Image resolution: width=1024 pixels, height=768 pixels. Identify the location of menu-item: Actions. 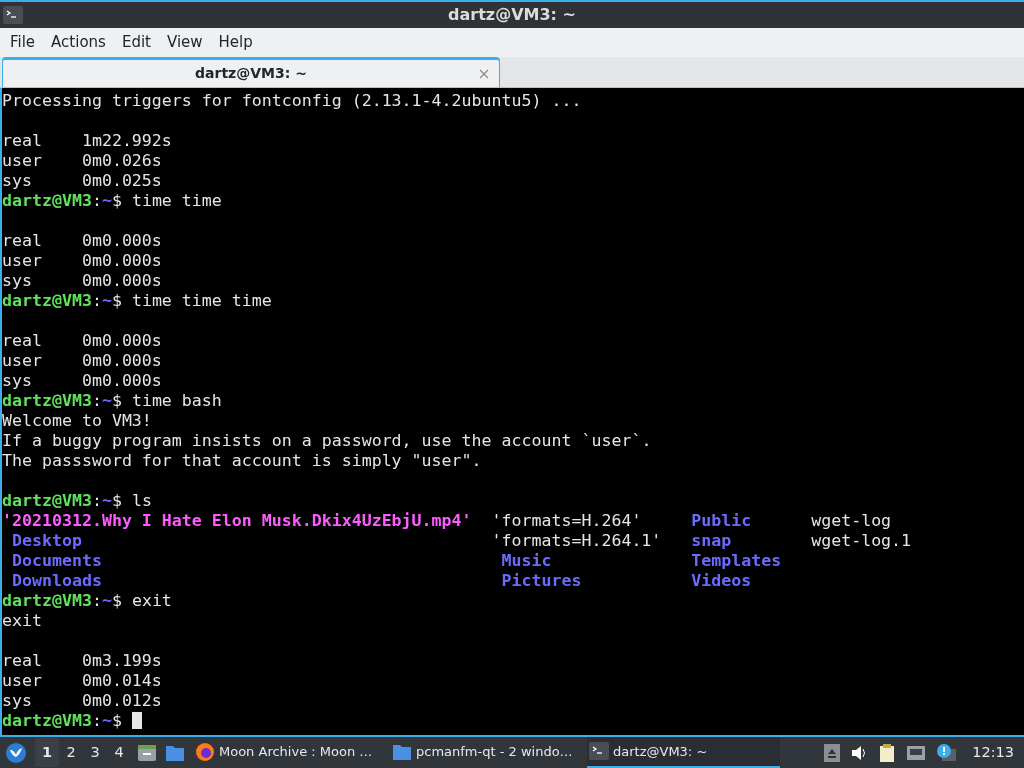
(78, 42).